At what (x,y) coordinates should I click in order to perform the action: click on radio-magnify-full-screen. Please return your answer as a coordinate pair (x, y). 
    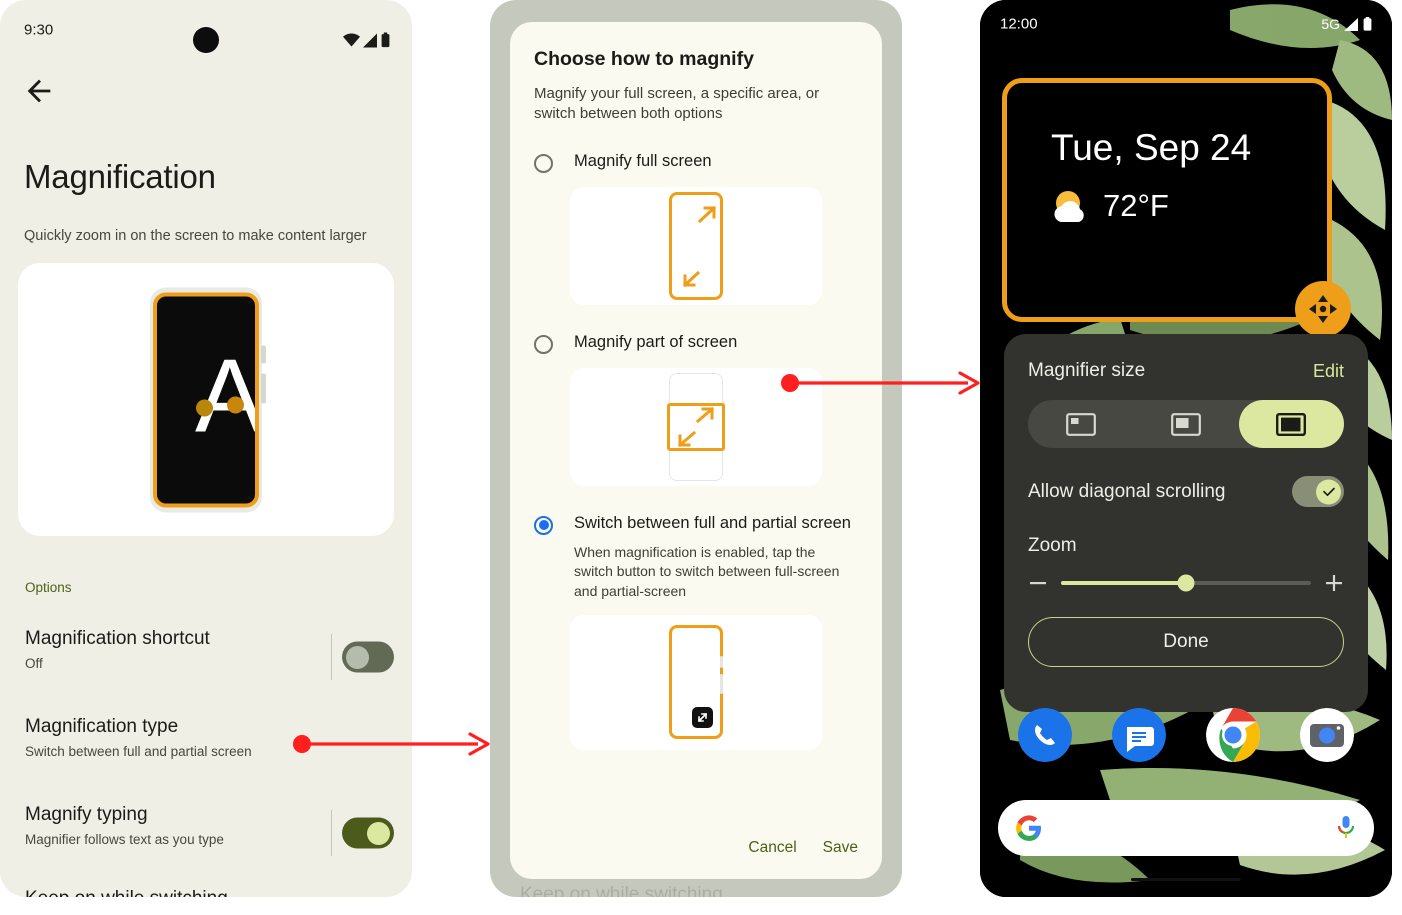
    Looking at the image, I should click on (543, 163).